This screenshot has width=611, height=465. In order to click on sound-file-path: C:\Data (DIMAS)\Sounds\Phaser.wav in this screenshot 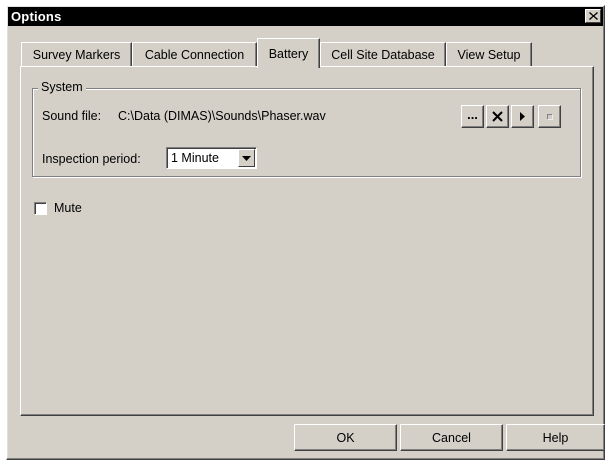, I will do `click(222, 116)`.